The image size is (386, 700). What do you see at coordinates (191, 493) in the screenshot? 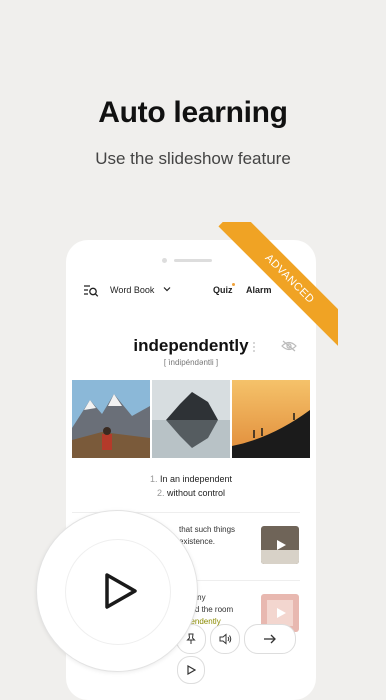
I see `definition-item: 2. without control` at bounding box center [191, 493].